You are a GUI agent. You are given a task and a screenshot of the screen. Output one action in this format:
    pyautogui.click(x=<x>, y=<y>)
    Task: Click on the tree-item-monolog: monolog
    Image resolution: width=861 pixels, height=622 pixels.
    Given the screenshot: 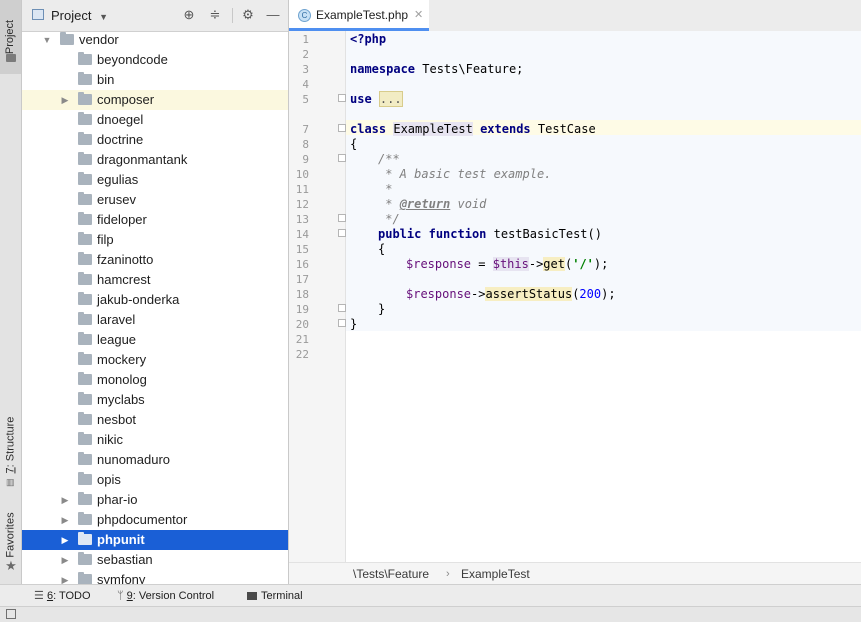 What is the action you would take?
    pyautogui.click(x=155, y=380)
    